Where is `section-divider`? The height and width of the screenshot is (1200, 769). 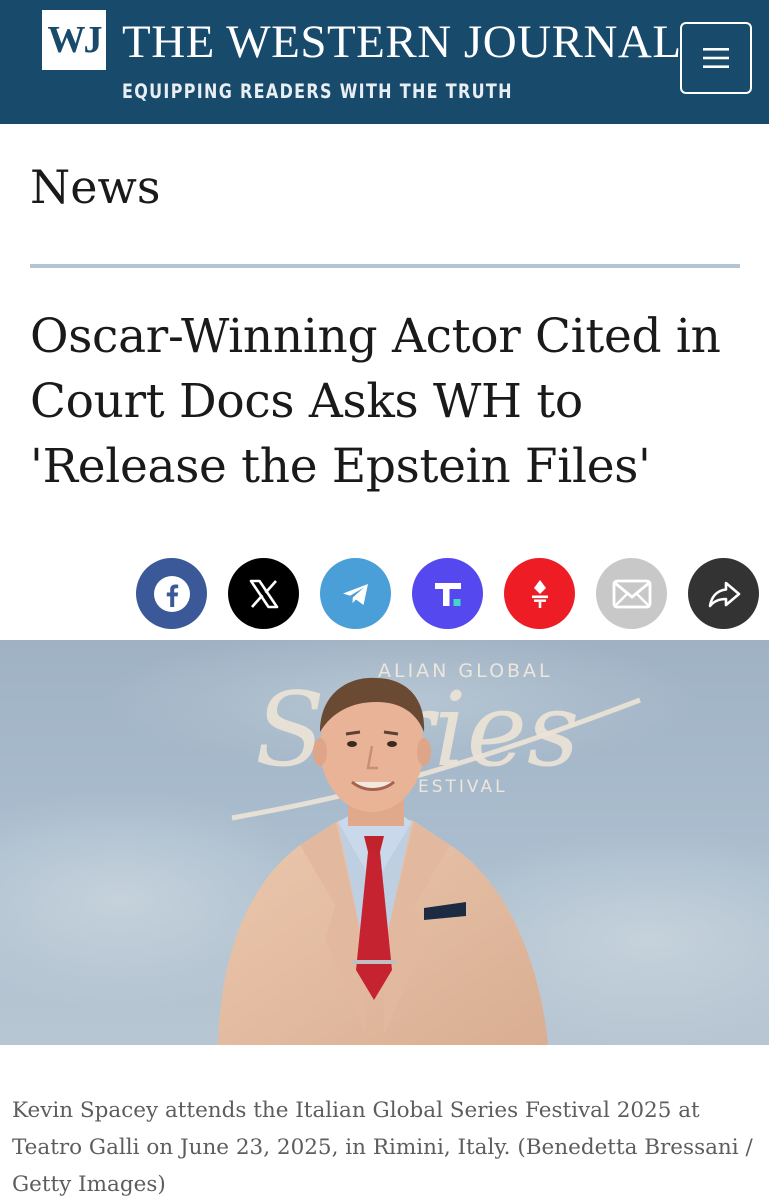
section-divider is located at coordinates (385, 266).